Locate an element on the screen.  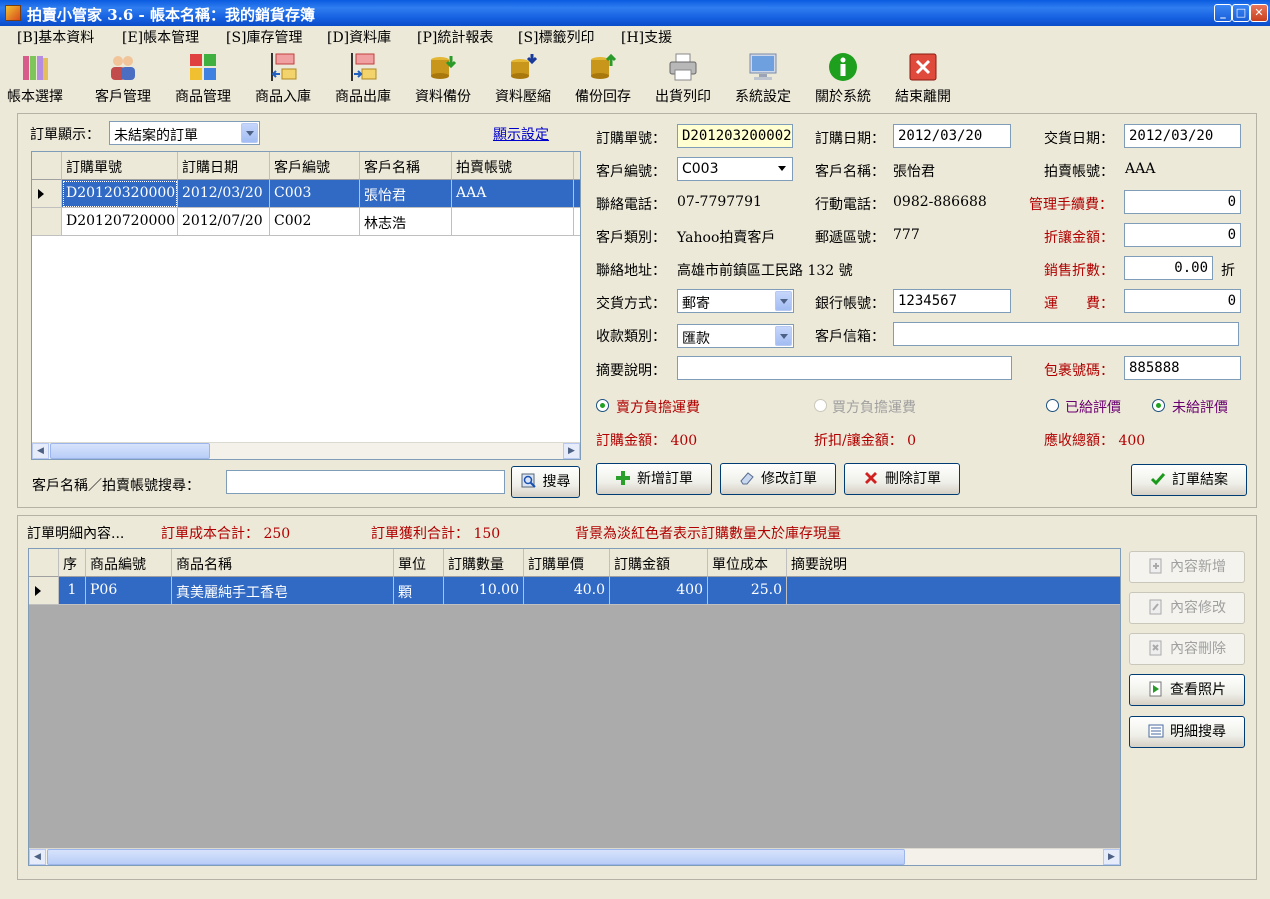
seller-pays-radio is located at coordinates (602, 405).